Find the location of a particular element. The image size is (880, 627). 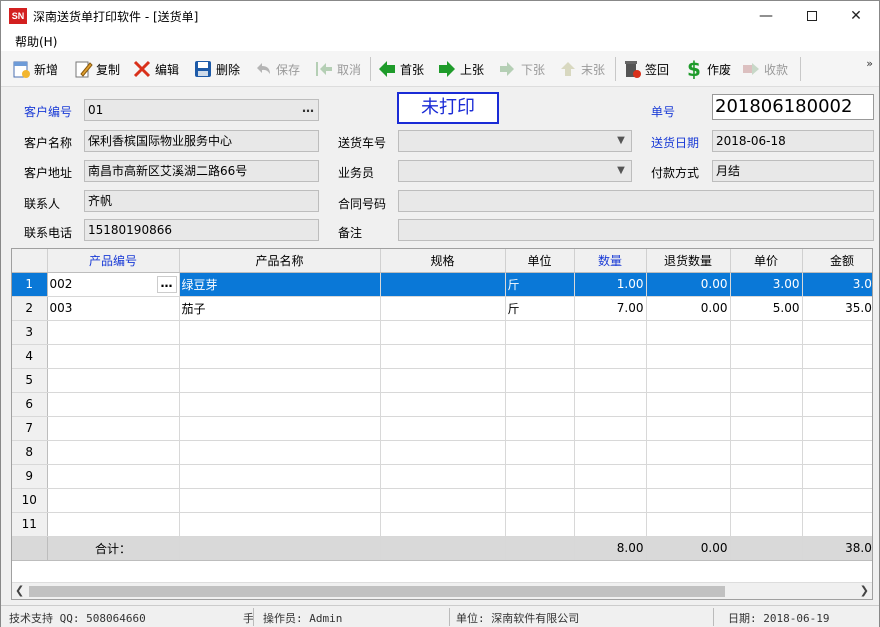

table-row: 4 is located at coordinates (442, 356).